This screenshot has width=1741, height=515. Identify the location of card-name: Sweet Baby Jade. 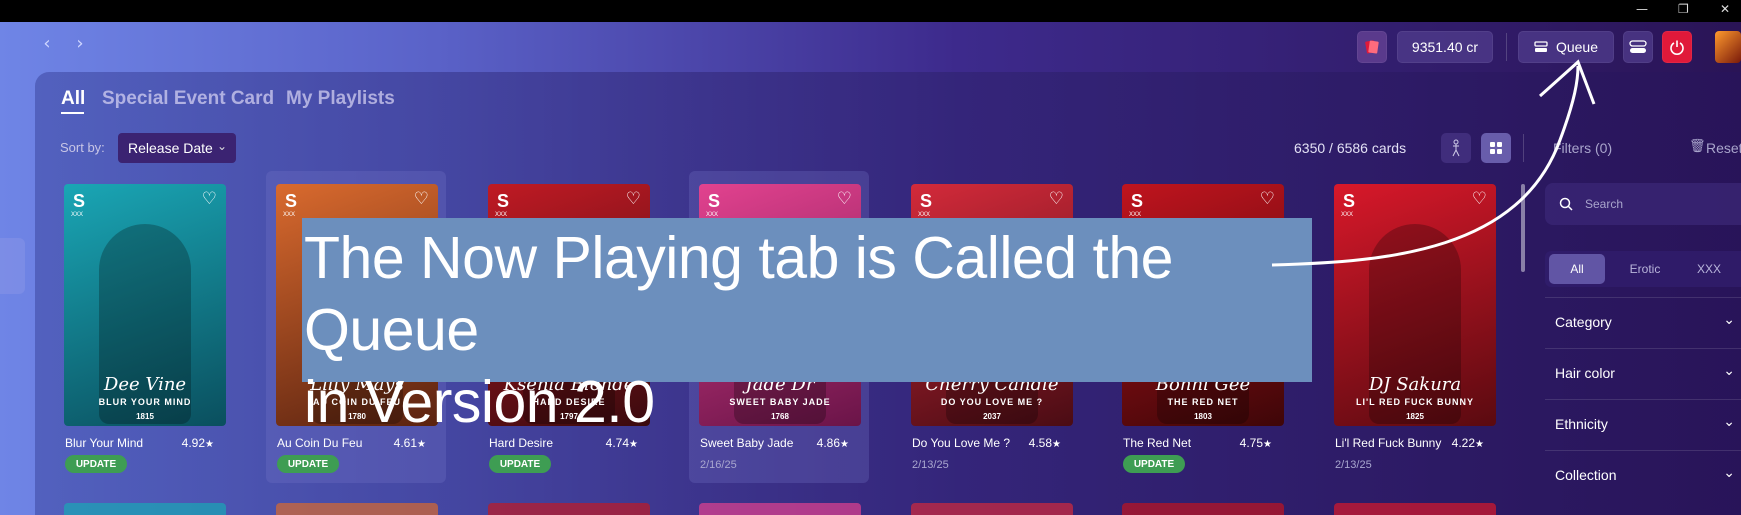
(746, 443).